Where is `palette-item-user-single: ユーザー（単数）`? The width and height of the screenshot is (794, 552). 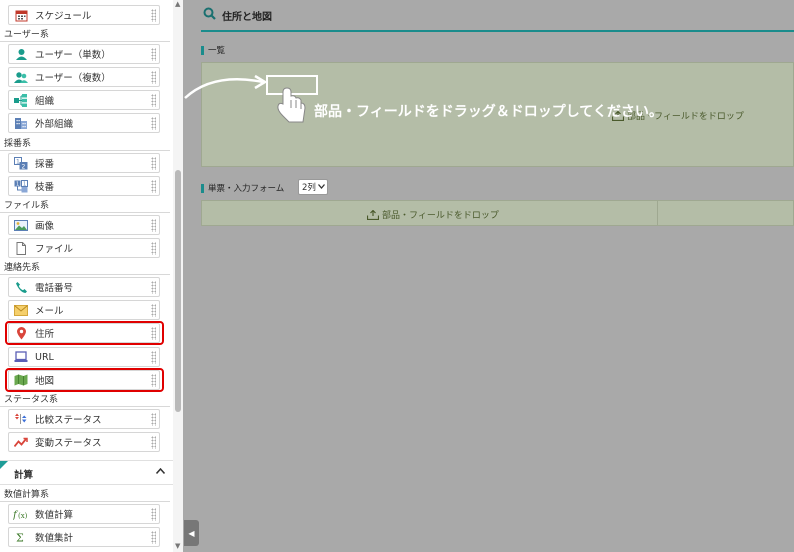
palette-item-user-single: ユーザー（単数） is located at coordinates (84, 54).